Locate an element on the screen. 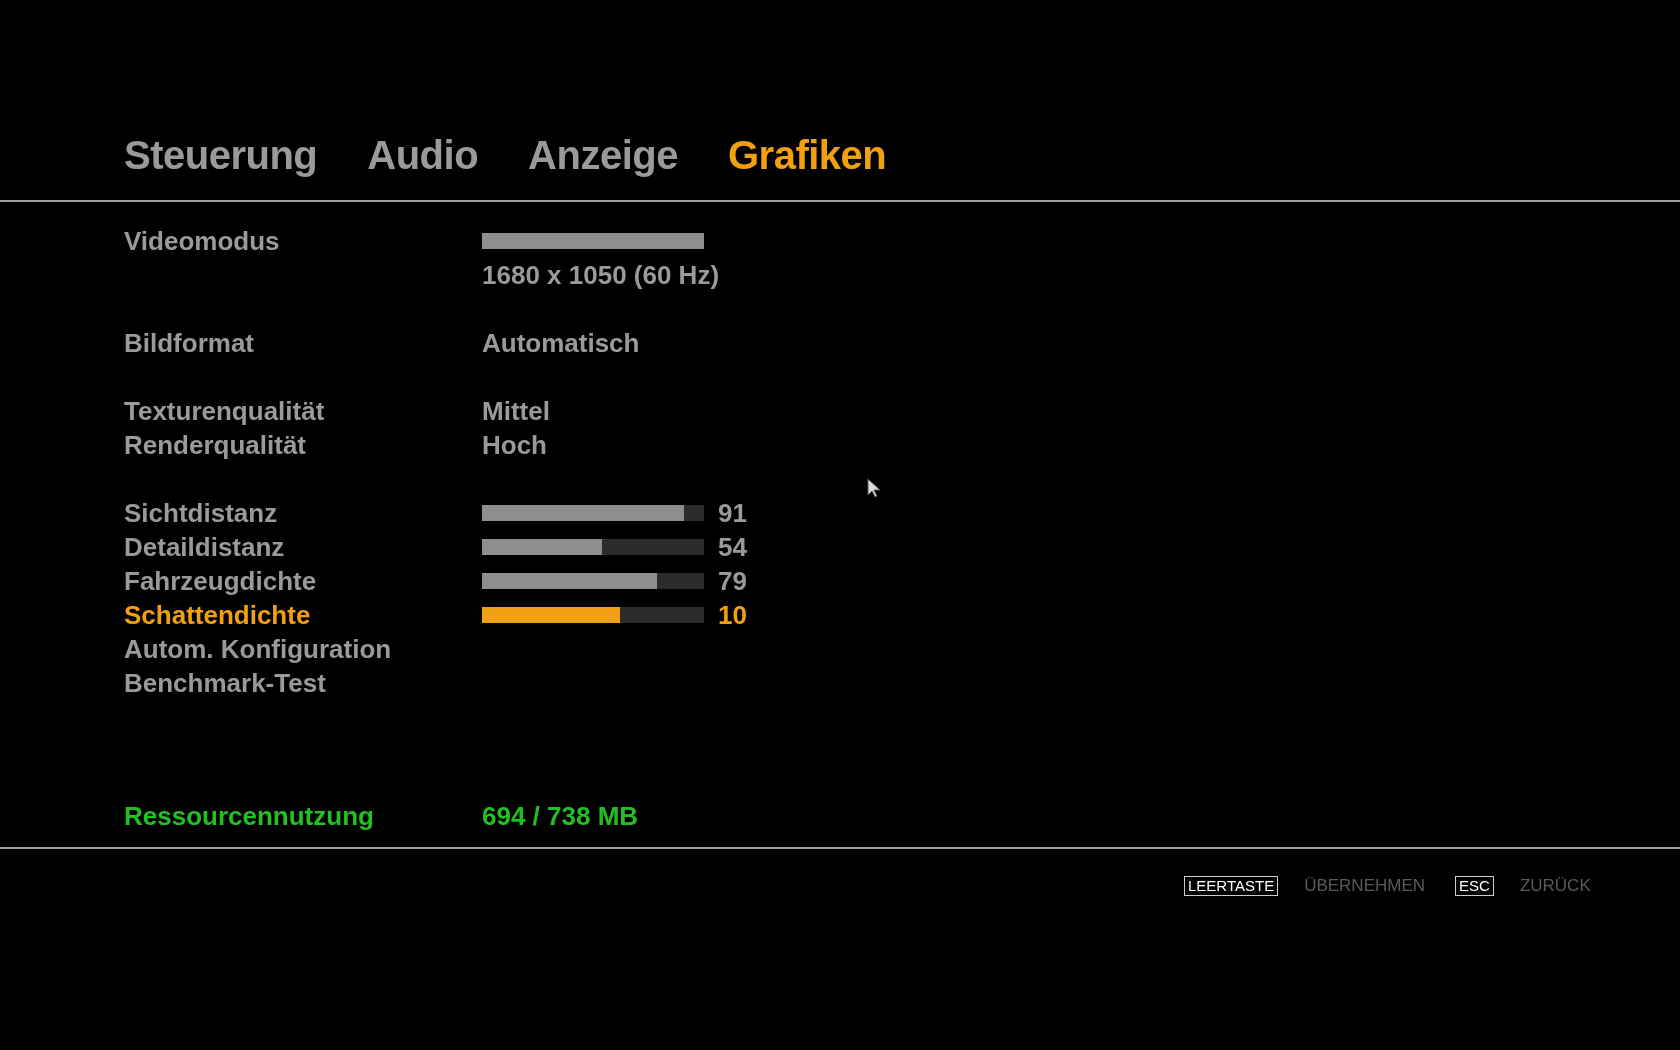 The height and width of the screenshot is (1050, 1680). setting-label: Sichtdistanz is located at coordinates (303, 513).